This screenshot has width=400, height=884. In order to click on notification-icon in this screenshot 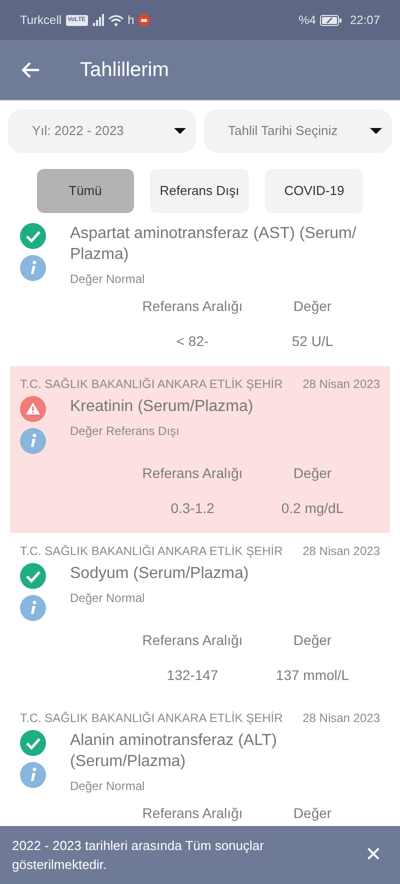, I will do `click(144, 20)`.